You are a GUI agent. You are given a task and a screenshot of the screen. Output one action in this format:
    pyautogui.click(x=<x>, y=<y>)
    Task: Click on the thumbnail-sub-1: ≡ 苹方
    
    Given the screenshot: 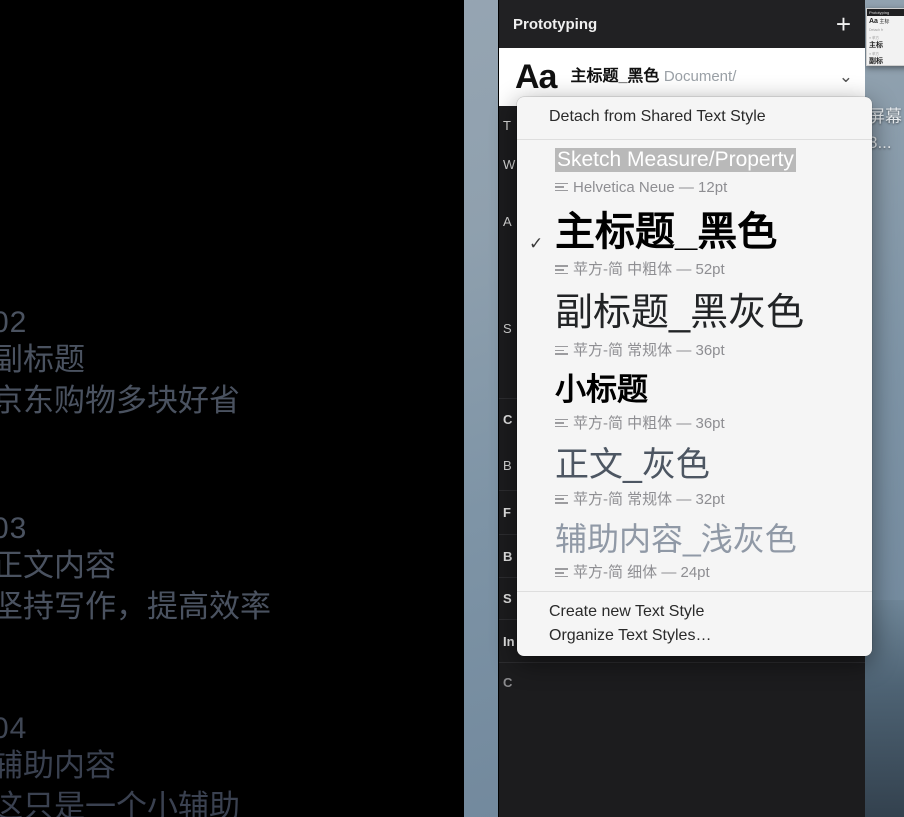 What is the action you would take?
    pyautogui.click(x=874, y=38)
    